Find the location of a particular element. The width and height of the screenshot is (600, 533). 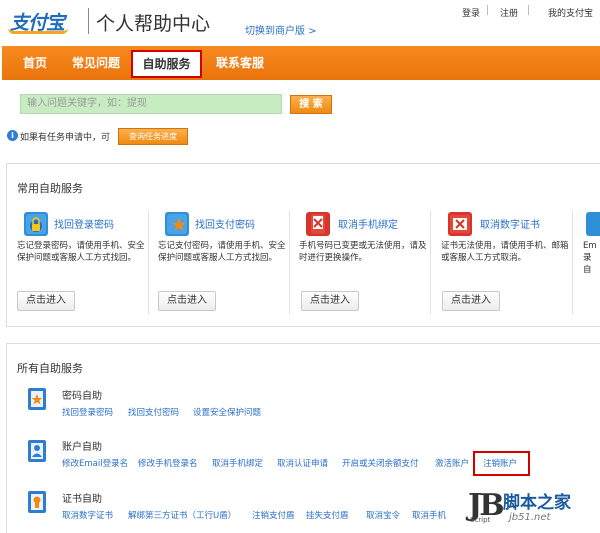

logo-swoosh is located at coordinates (38, 31).